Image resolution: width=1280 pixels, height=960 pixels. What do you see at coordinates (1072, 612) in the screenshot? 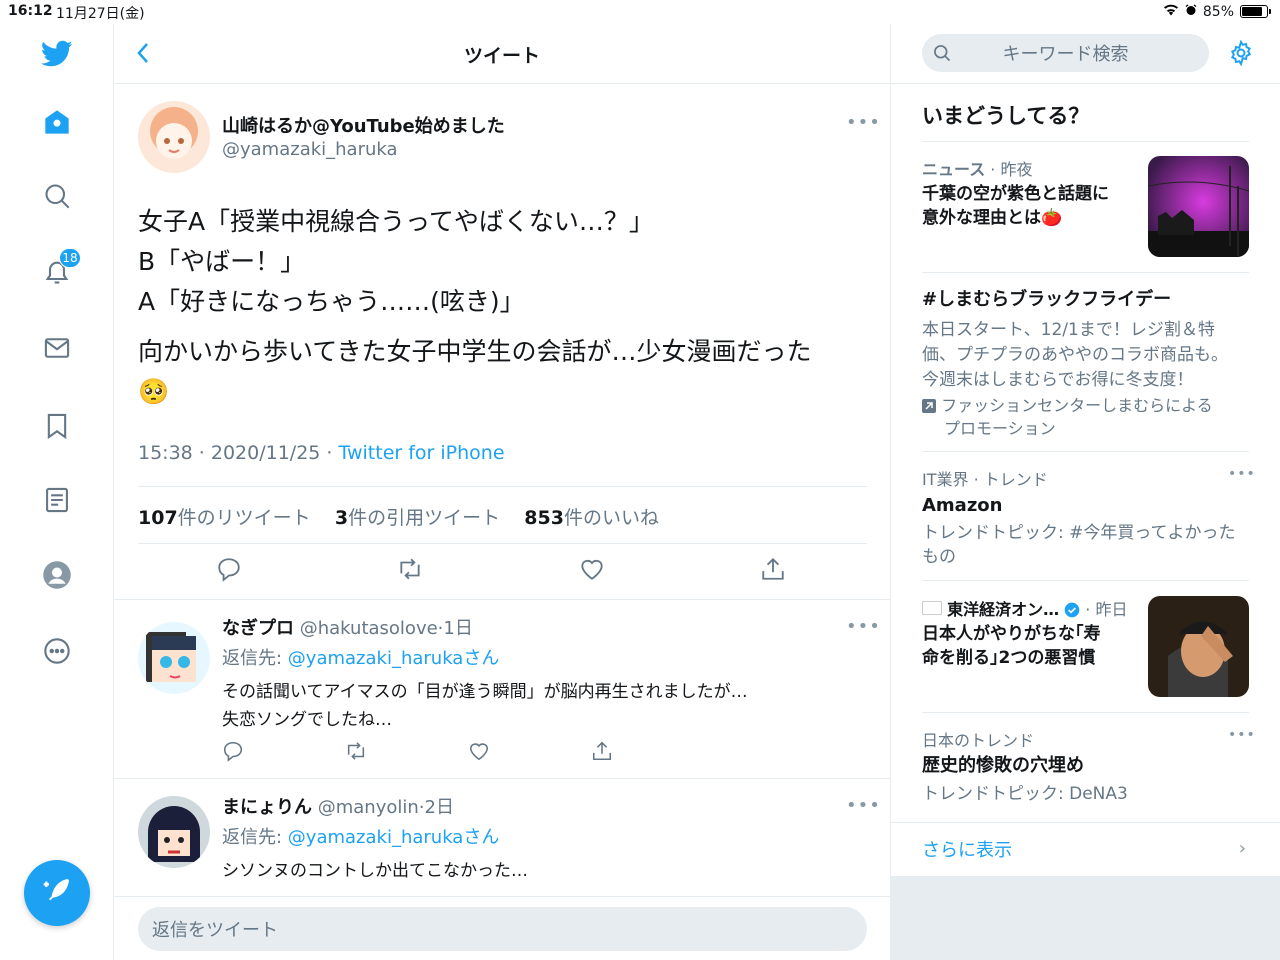
I see `verified-icon` at bounding box center [1072, 612].